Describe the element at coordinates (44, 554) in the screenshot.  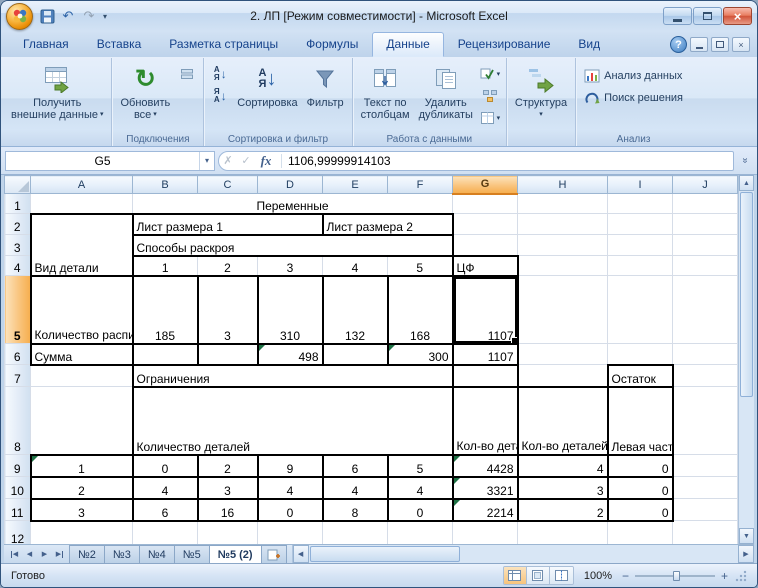
I see `next-sheet-button: ▶` at that location.